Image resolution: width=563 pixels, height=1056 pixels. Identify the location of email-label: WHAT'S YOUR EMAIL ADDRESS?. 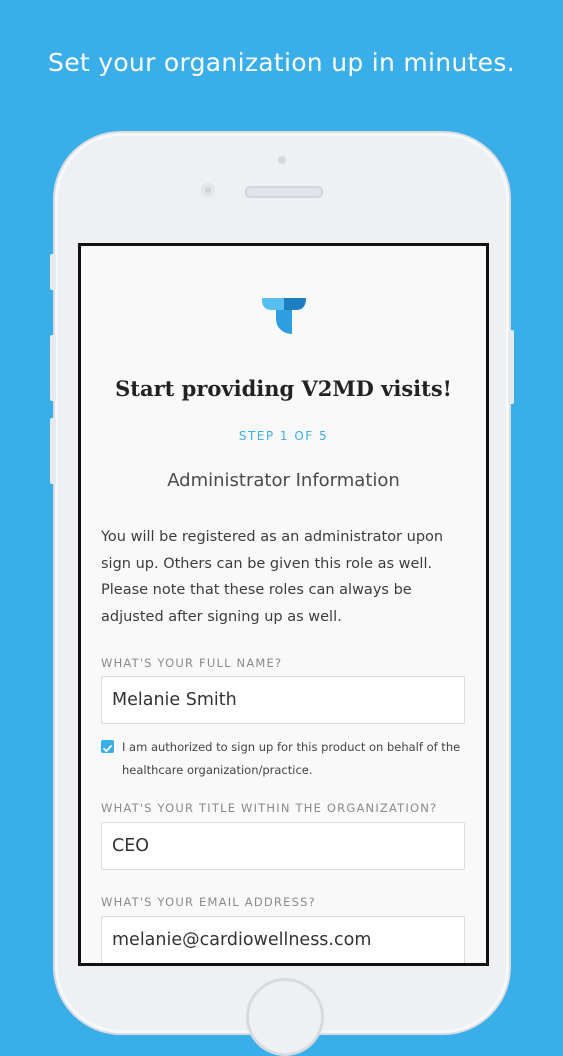
(208, 902).